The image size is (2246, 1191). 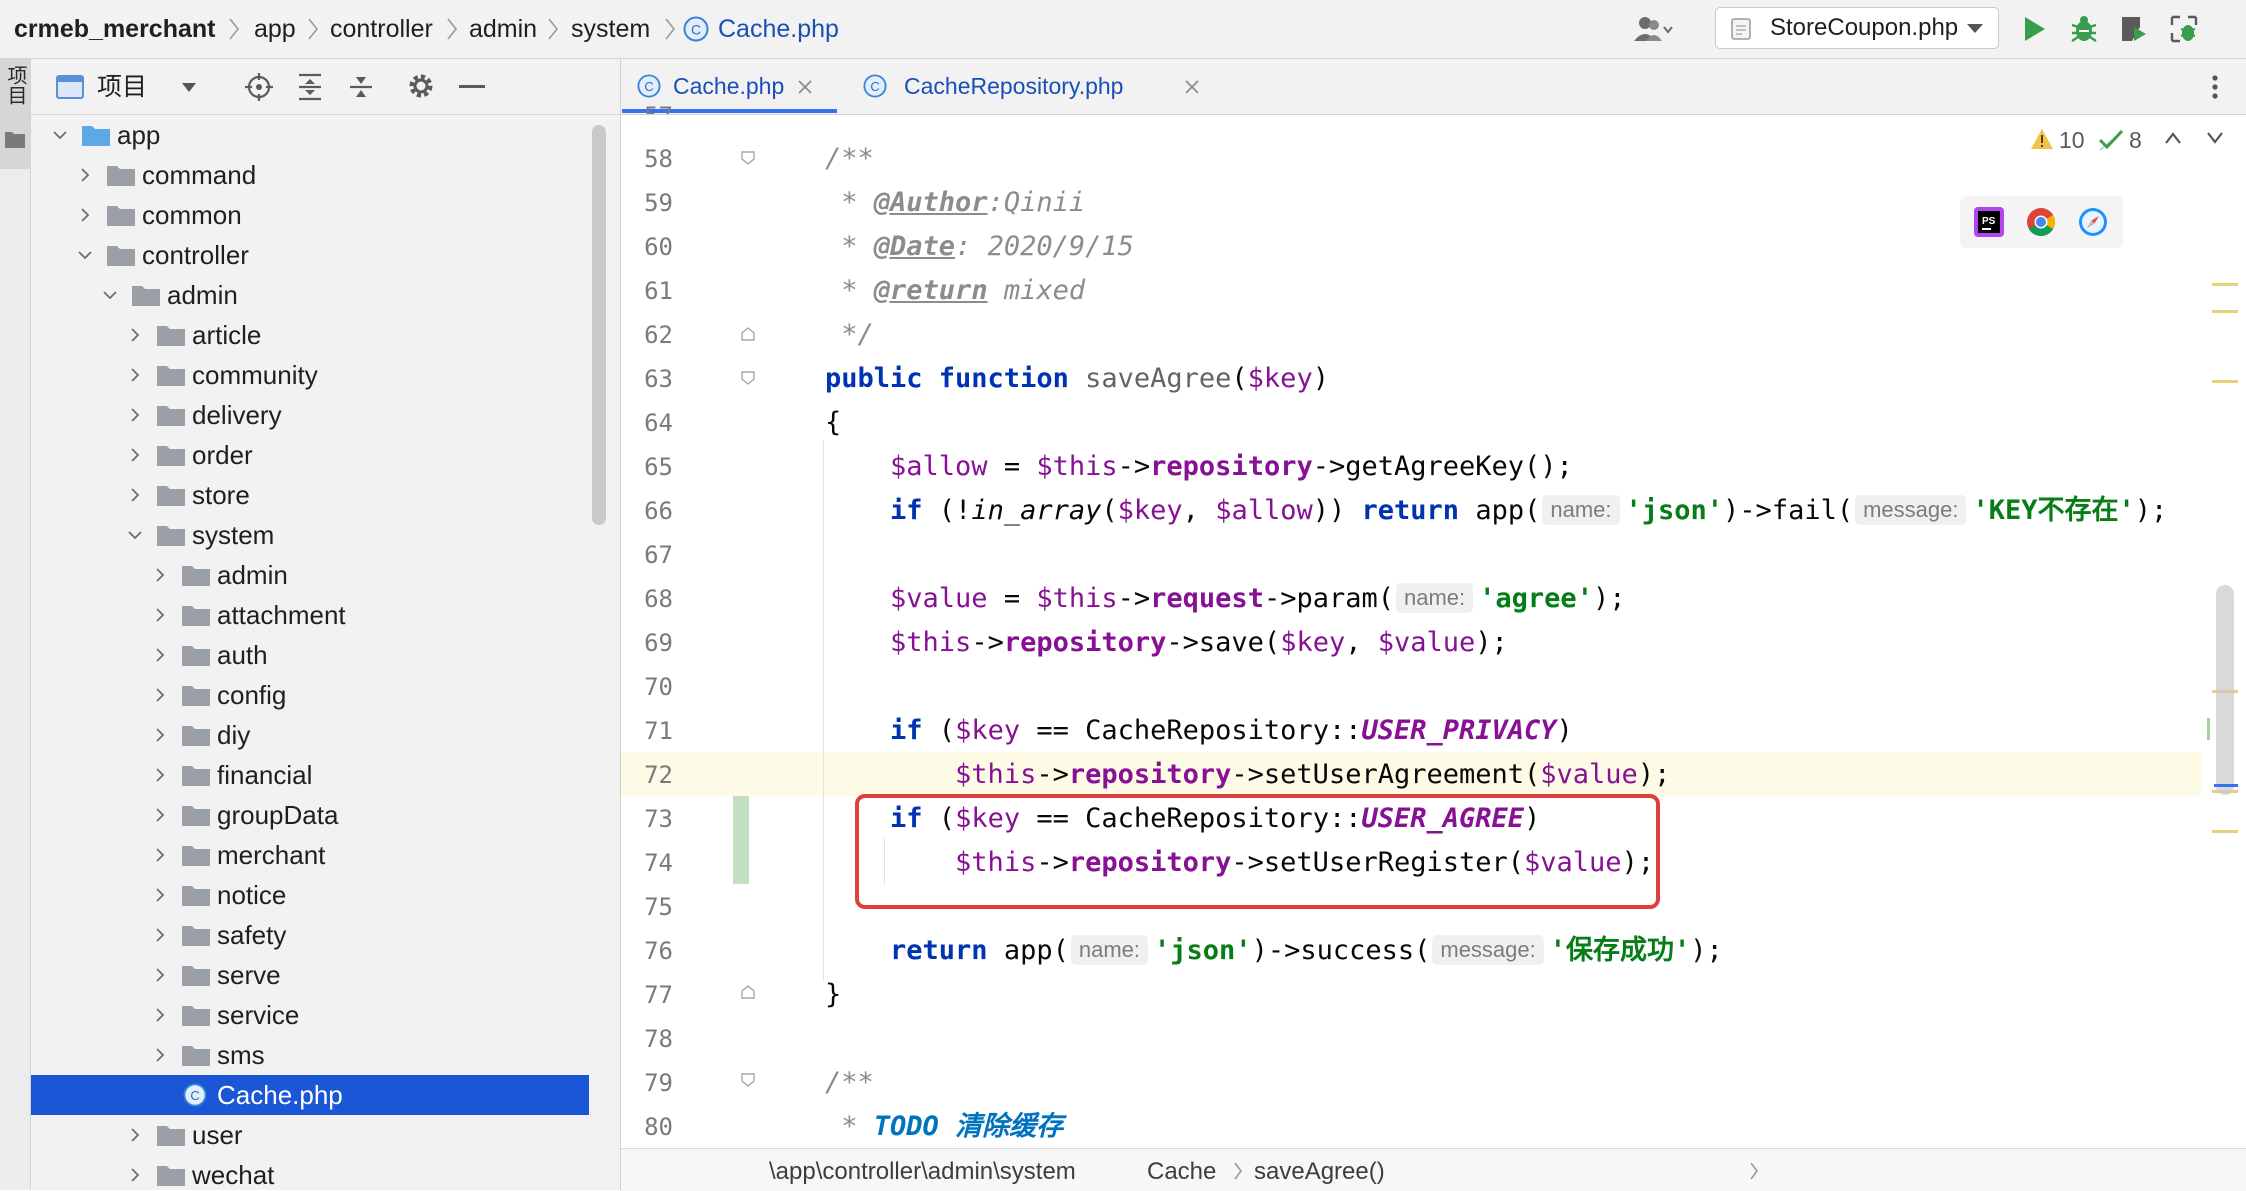 What do you see at coordinates (2173, 138) in the screenshot?
I see `chevron-up-icon` at bounding box center [2173, 138].